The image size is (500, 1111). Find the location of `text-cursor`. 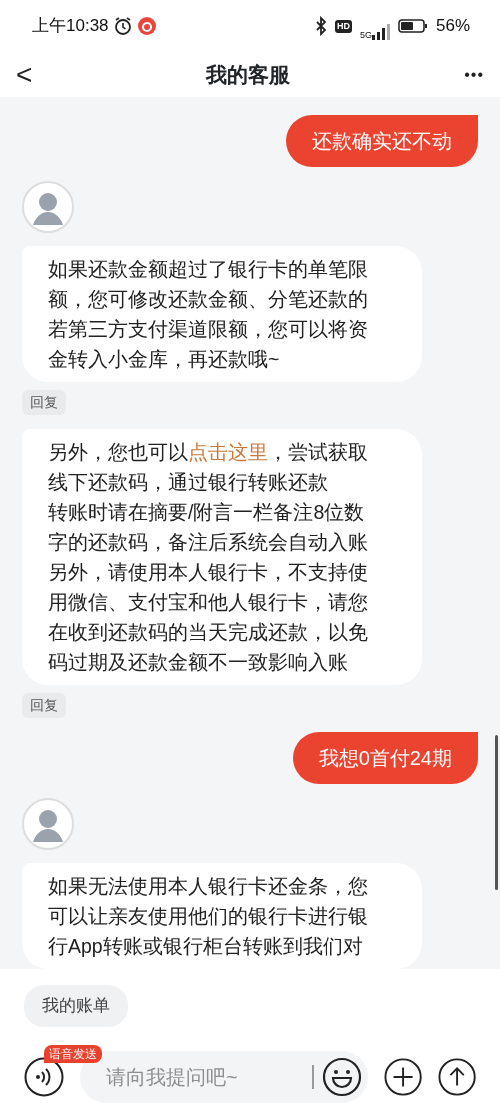

text-cursor is located at coordinates (312, 1076).